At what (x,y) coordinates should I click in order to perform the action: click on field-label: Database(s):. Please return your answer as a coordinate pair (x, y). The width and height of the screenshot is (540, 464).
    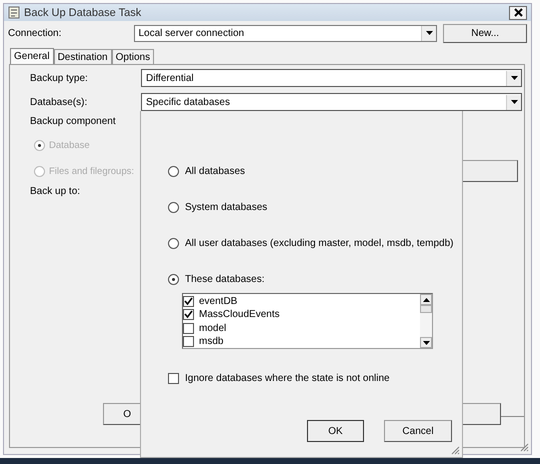
    Looking at the image, I should click on (59, 102).